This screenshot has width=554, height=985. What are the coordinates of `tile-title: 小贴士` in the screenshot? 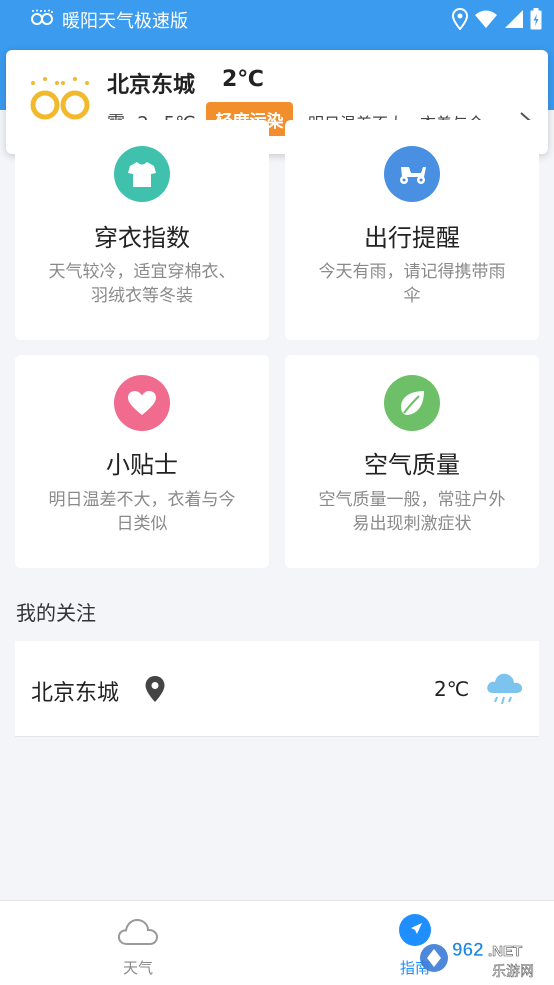 It's located at (142, 465).